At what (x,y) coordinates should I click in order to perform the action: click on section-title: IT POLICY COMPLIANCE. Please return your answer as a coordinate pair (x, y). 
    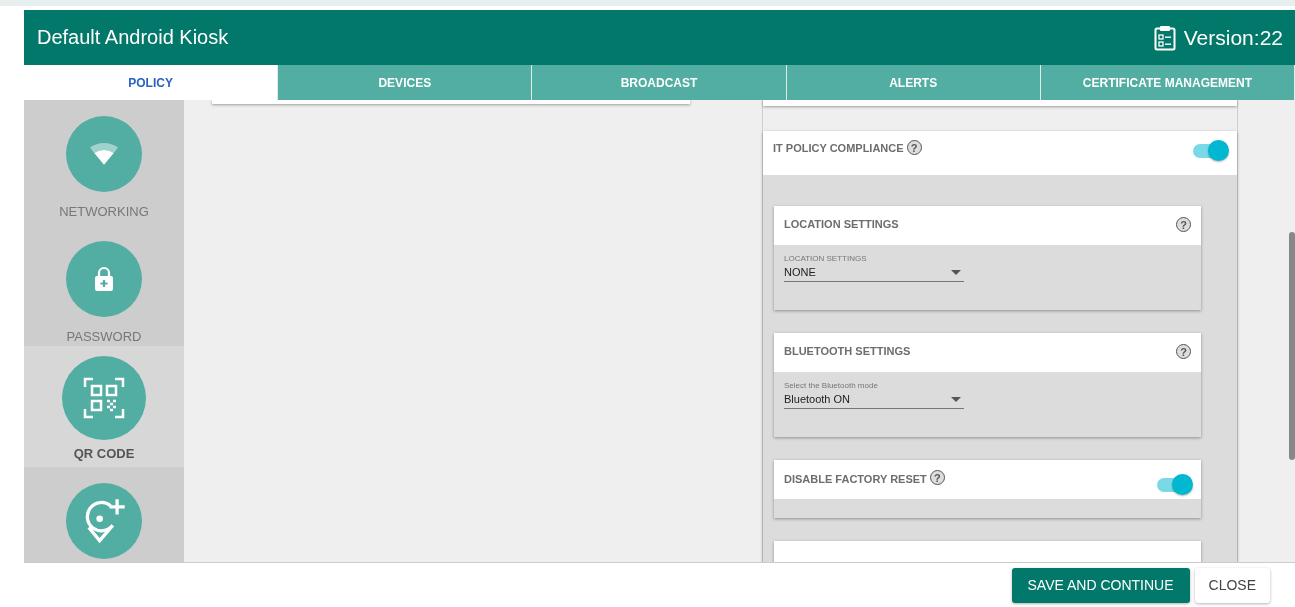
    Looking at the image, I should click on (838, 147).